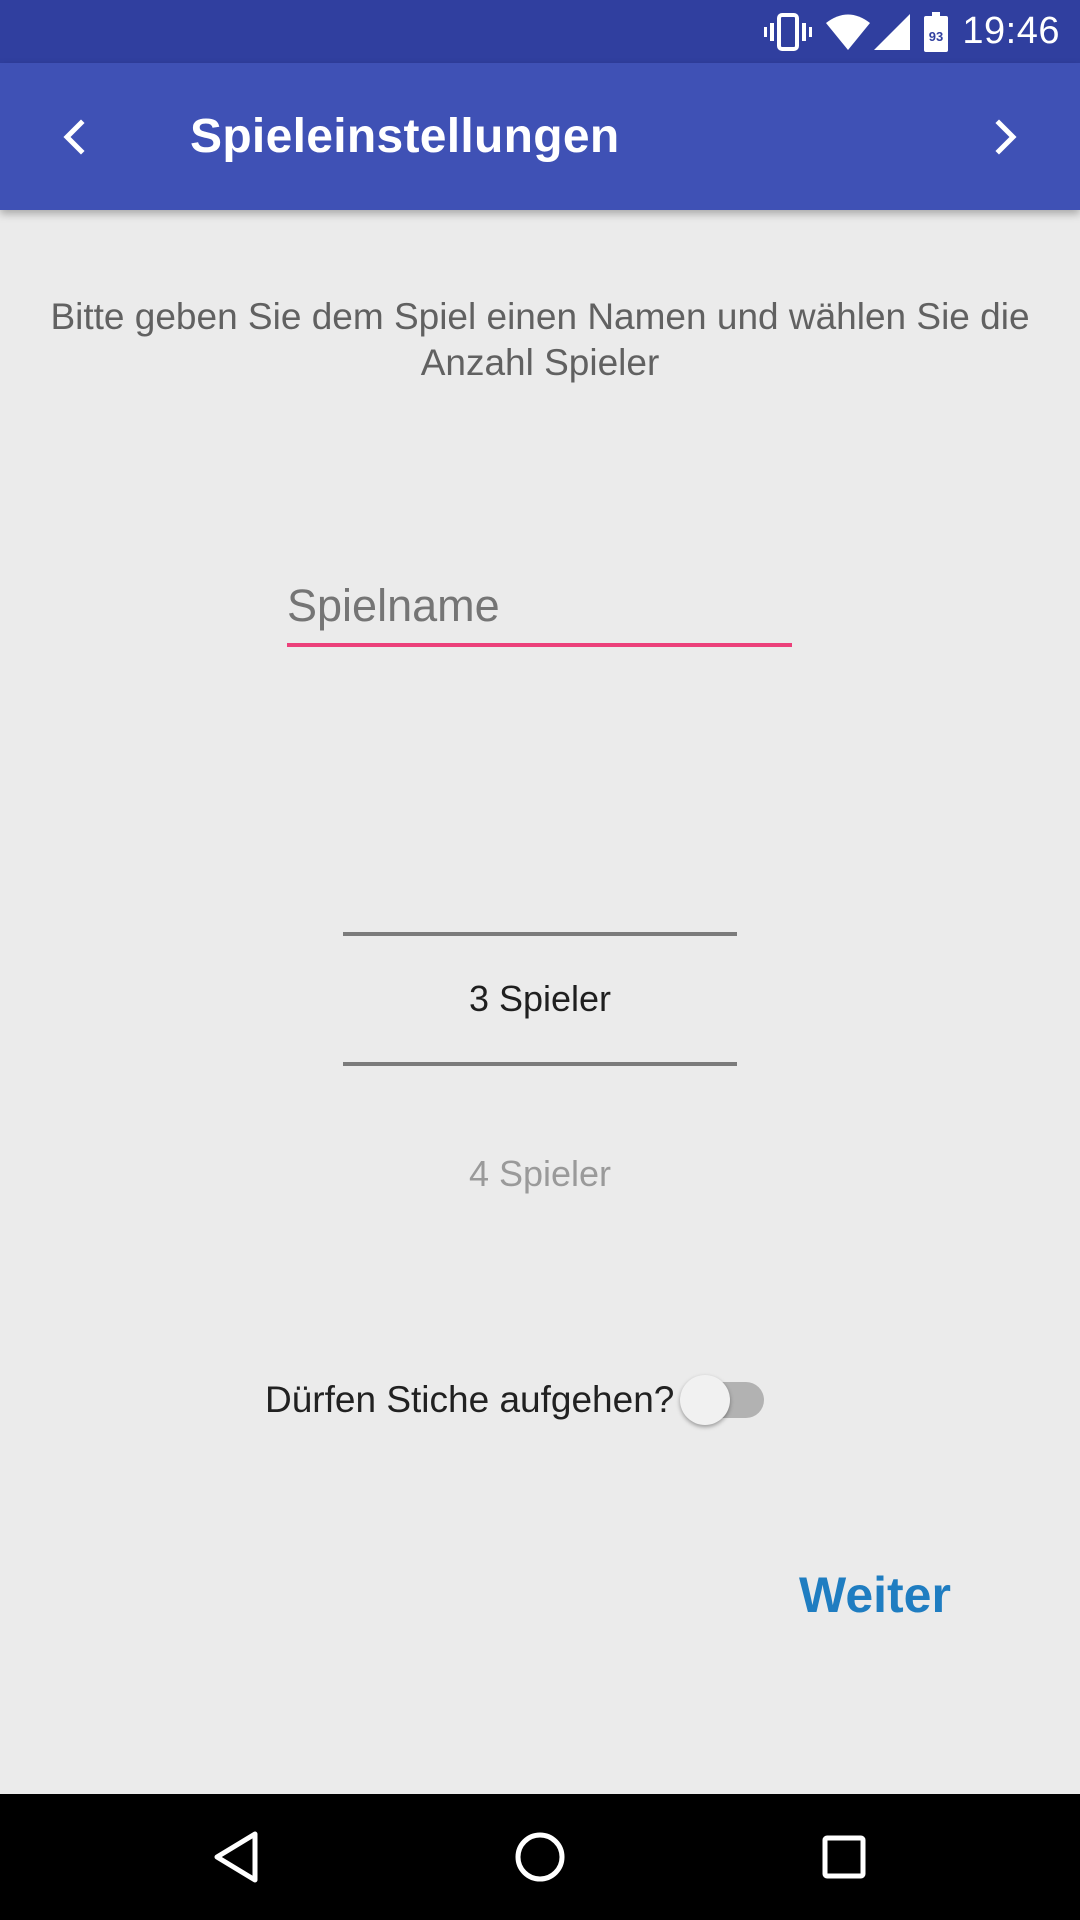 The image size is (1080, 1920). I want to click on picker-divider-top, so click(540, 934).